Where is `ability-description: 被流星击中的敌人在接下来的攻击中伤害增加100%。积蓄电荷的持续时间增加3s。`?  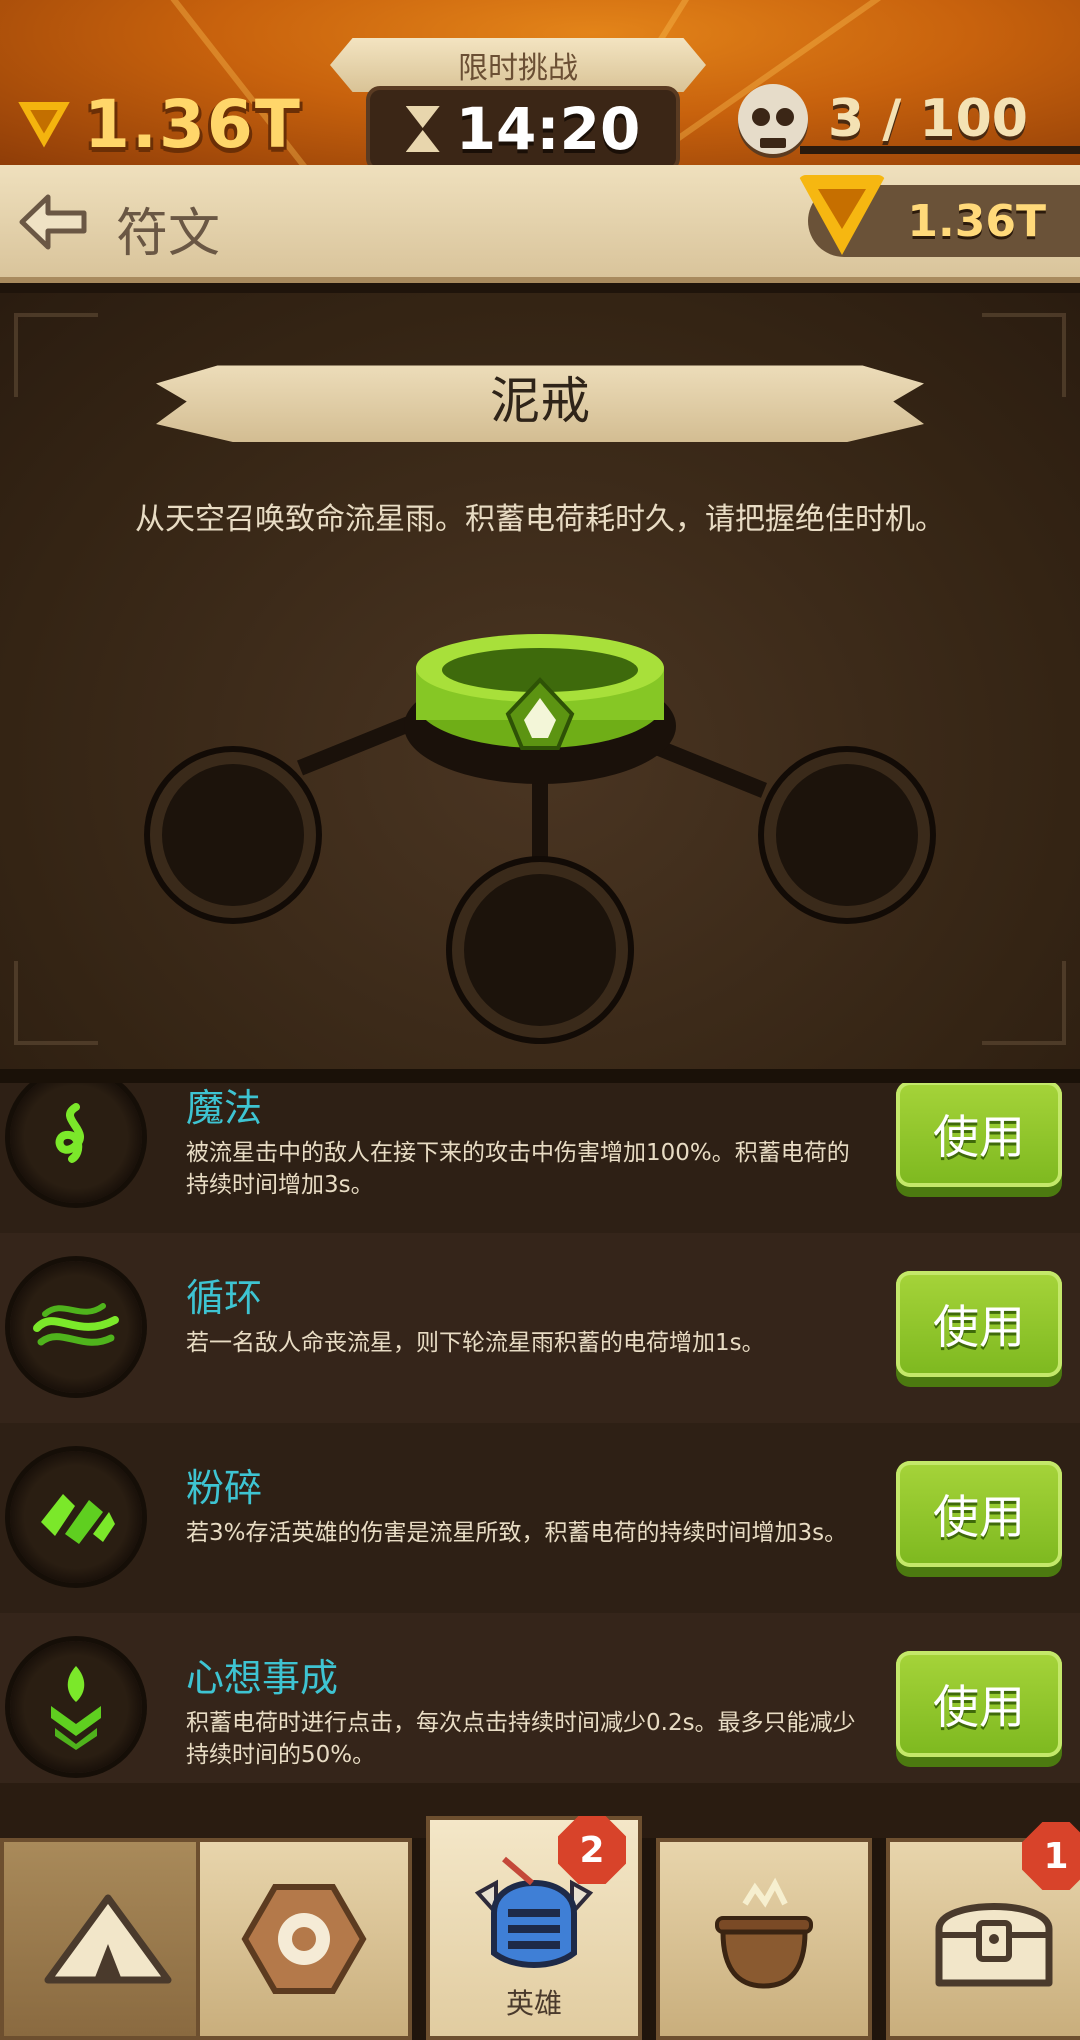
ability-description: 被流星击中的敌人在接下来的攻击中伤害增加100%。积蓄电荷的持续时间增加3s。 is located at coordinates (518, 1169).